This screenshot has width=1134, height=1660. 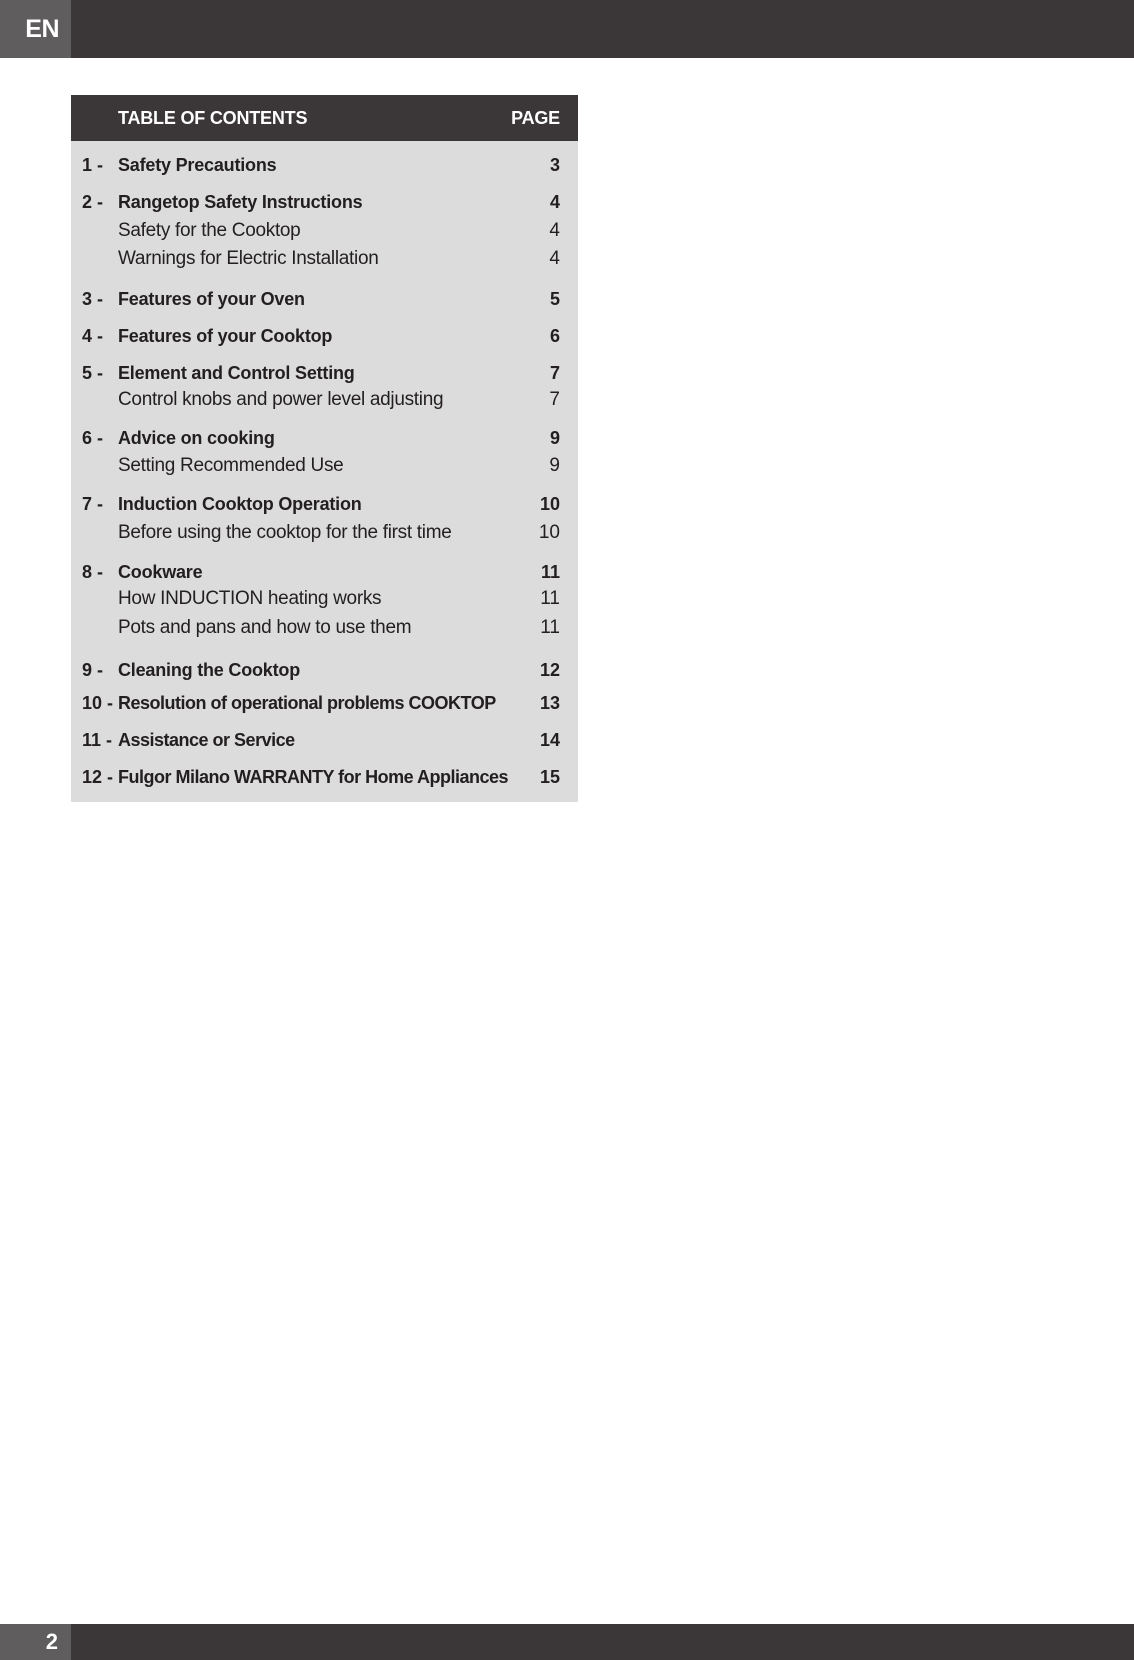 What do you see at coordinates (324, 572) in the screenshot?
I see `toc-section-entry: 8 - Cookware 11` at bounding box center [324, 572].